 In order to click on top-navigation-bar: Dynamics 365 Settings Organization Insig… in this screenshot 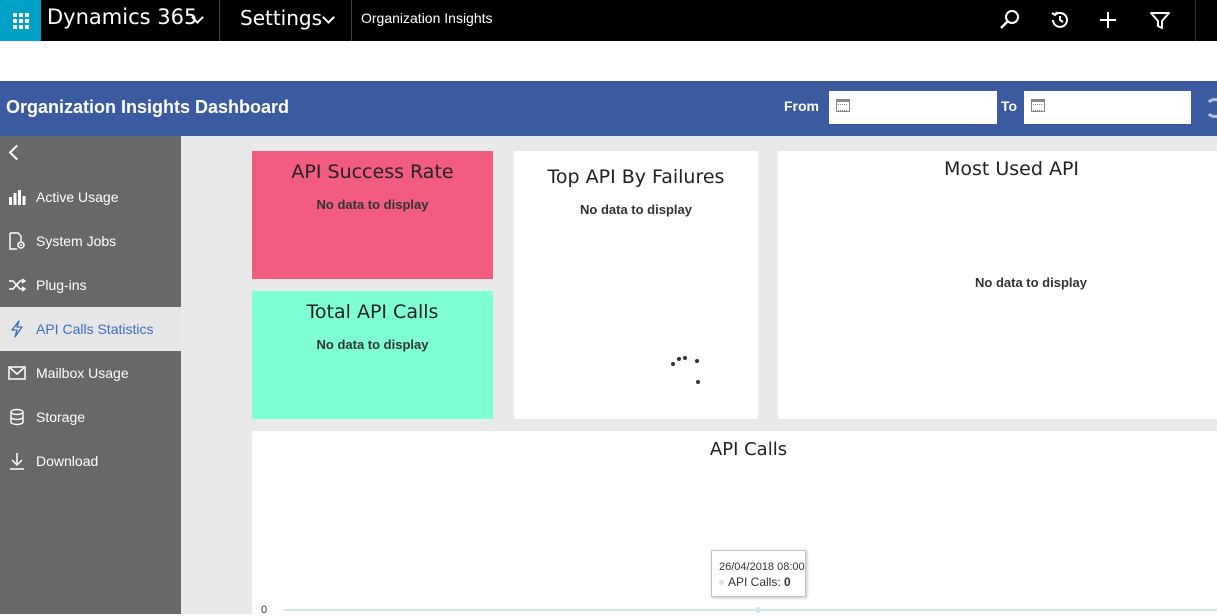, I will do `click(608, 20)`.